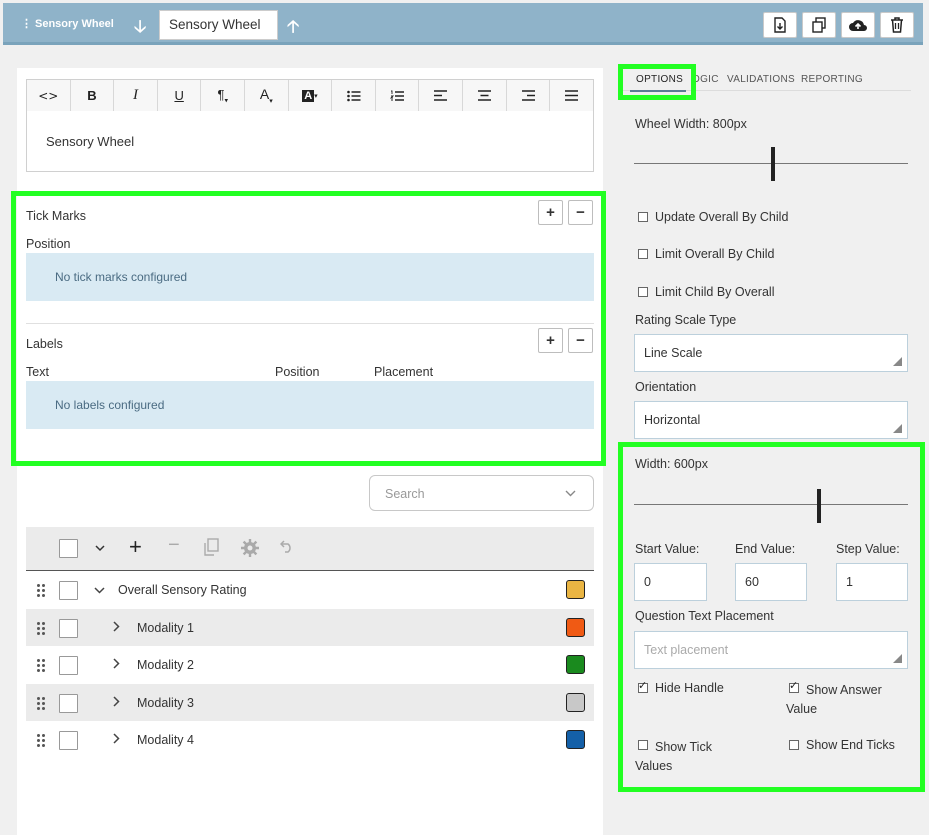 This screenshot has height=835, width=929. Describe the element at coordinates (643, 292) in the screenshot. I see `limit-child-checkbox` at that location.